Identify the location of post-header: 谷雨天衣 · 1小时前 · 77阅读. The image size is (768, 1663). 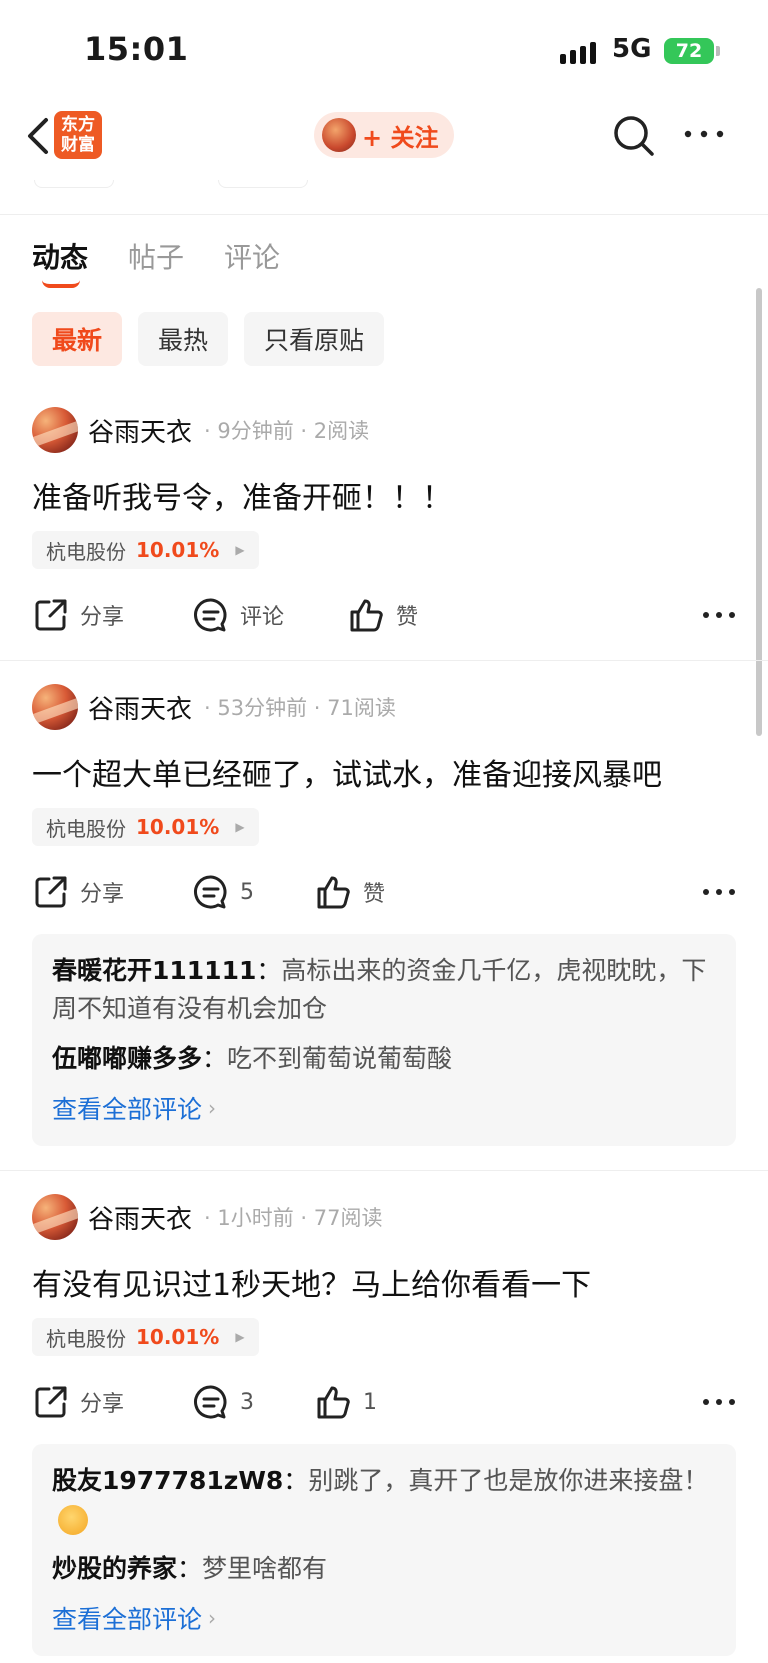
(207, 1217).